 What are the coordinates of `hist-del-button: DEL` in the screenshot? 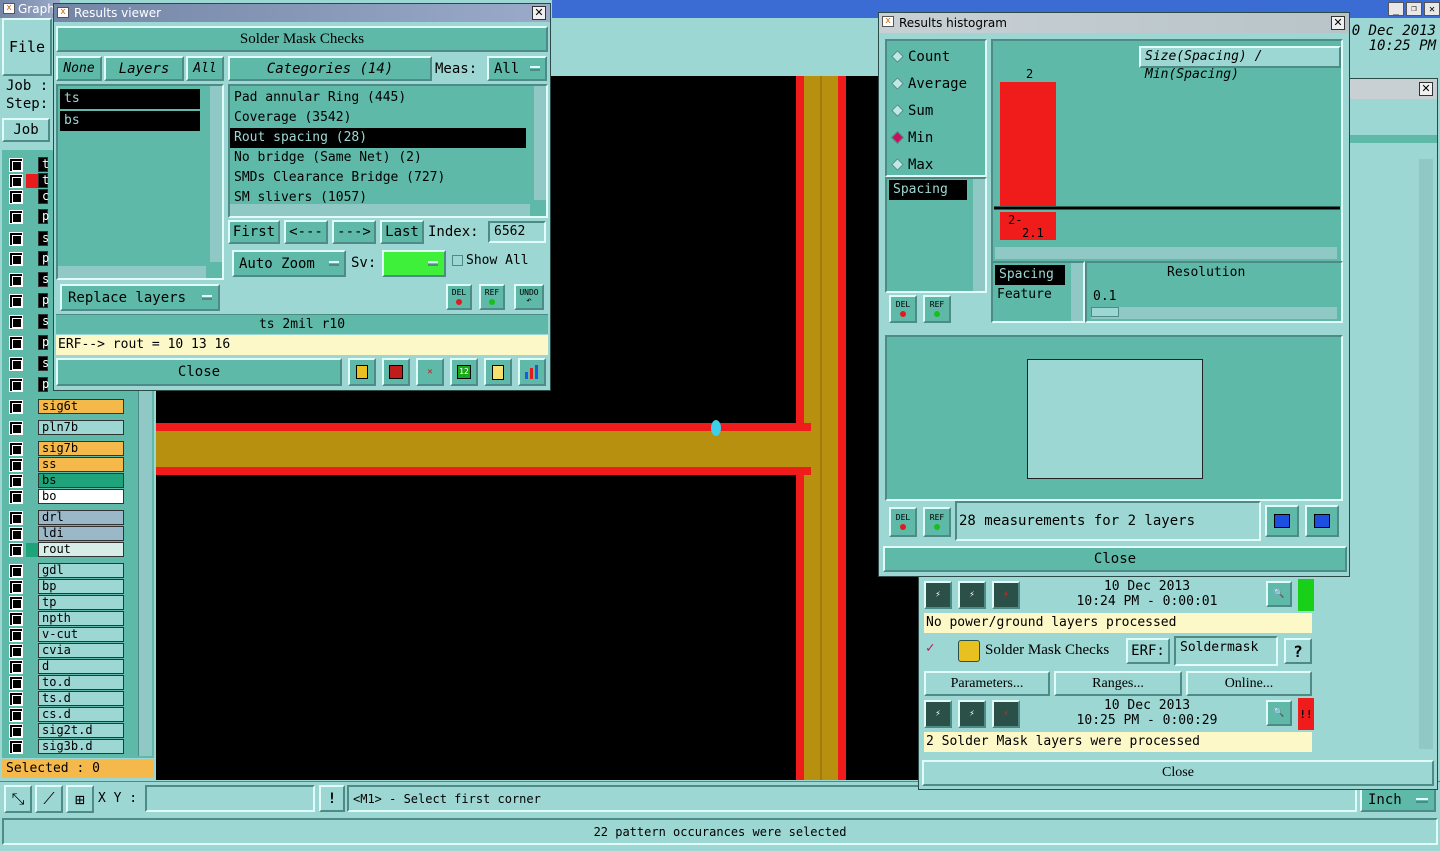 It's located at (903, 309).